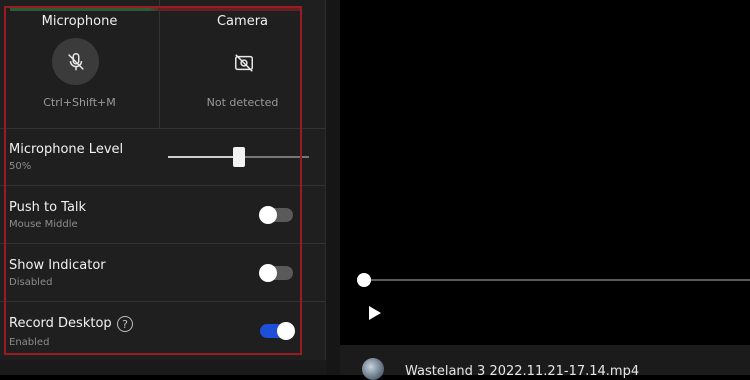 Image resolution: width=750 pixels, height=380 pixels. What do you see at coordinates (163, 367) in the screenshot?
I see `panel-footer` at bounding box center [163, 367].